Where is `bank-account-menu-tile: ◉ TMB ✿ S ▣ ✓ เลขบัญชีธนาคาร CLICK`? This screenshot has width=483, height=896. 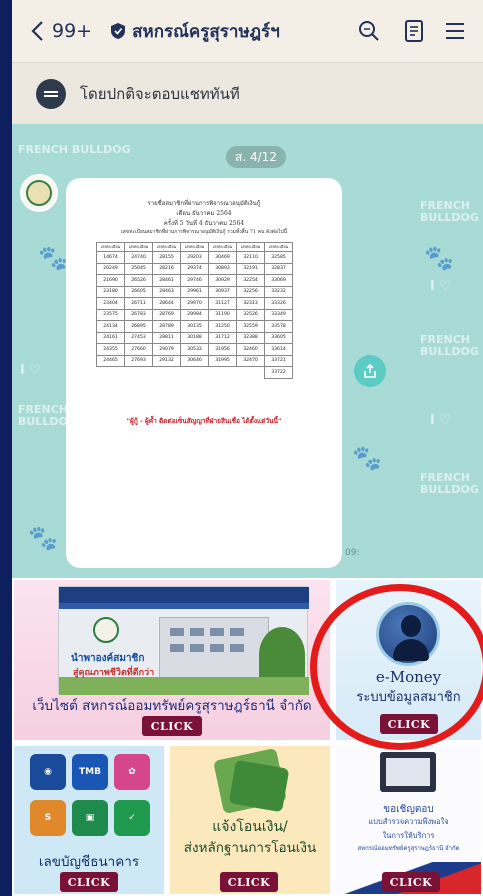 bank-account-menu-tile: ◉ TMB ✿ S ▣ ✓ เลขบัญชีธนาคาร CLICK is located at coordinates (89, 820).